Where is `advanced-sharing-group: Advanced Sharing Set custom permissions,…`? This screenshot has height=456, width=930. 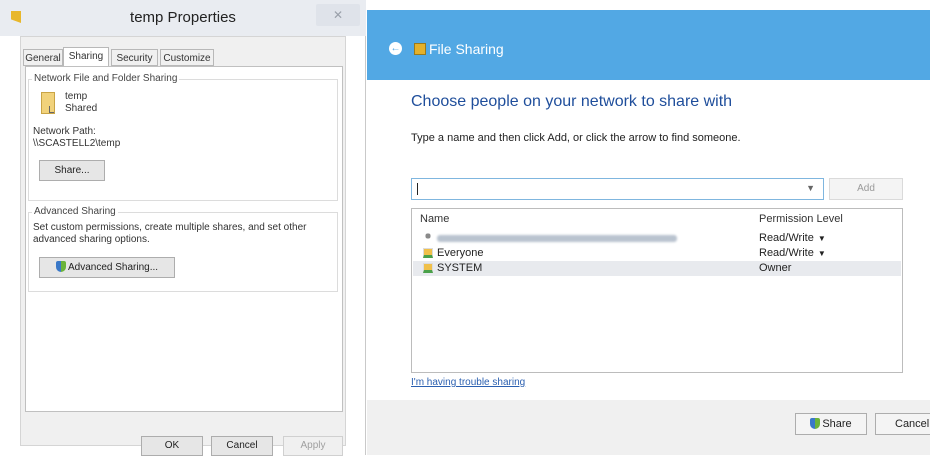 advanced-sharing-group: Advanced Sharing Set custom permissions,… is located at coordinates (183, 249).